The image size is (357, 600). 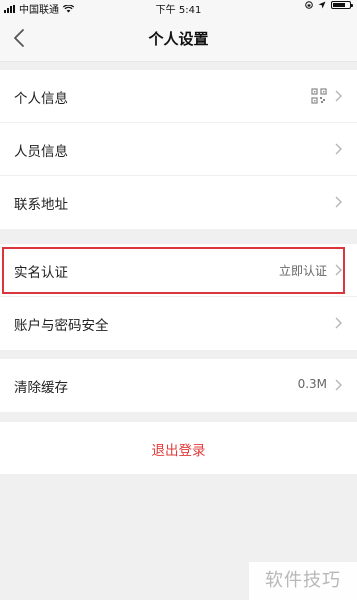 I want to click on row-personal-info: 个人信息, so click(x=178, y=96).